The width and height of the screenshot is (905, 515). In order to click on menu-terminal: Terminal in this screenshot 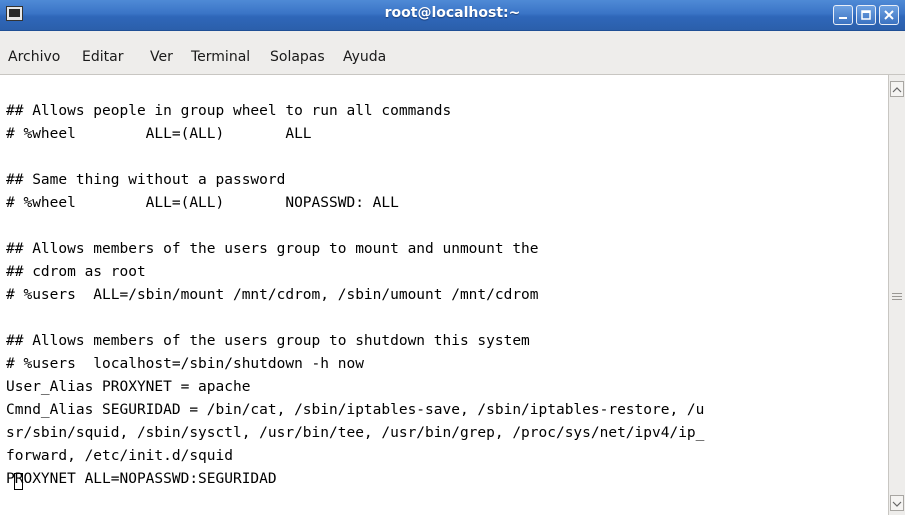, I will do `click(220, 57)`.